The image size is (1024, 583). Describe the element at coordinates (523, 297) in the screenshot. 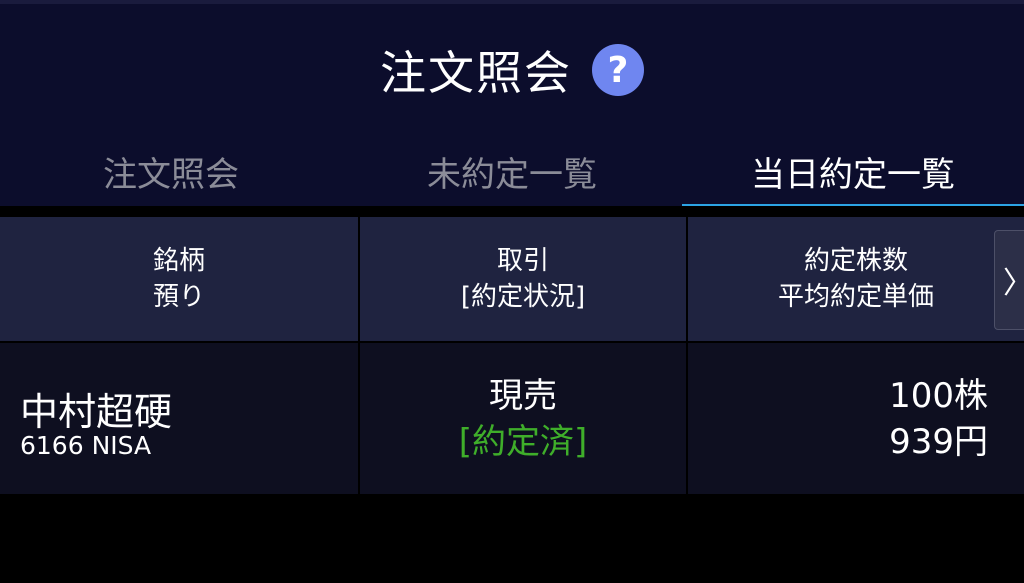

I see `column-header-line2: [約定状況]` at that location.